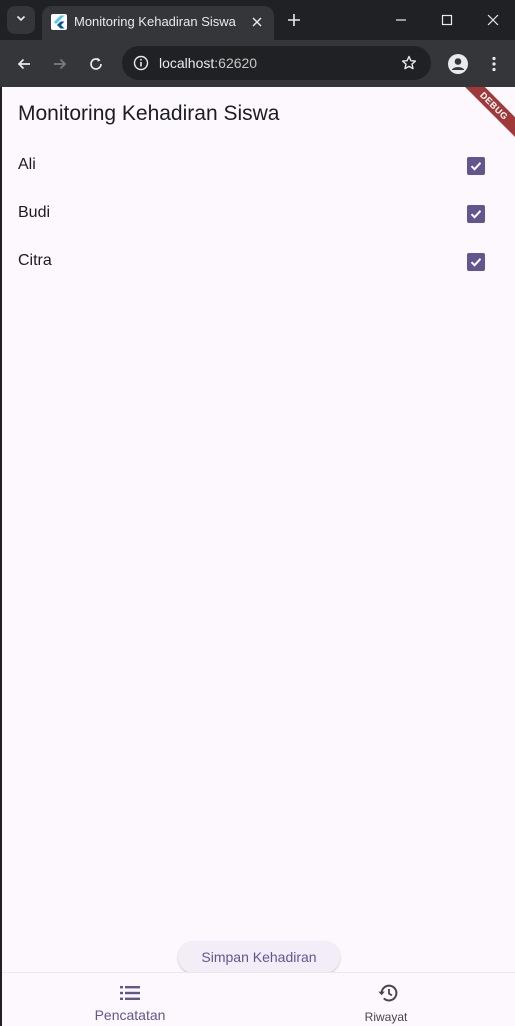 The image size is (515, 1026). I want to click on student-name: Citra, so click(35, 260).